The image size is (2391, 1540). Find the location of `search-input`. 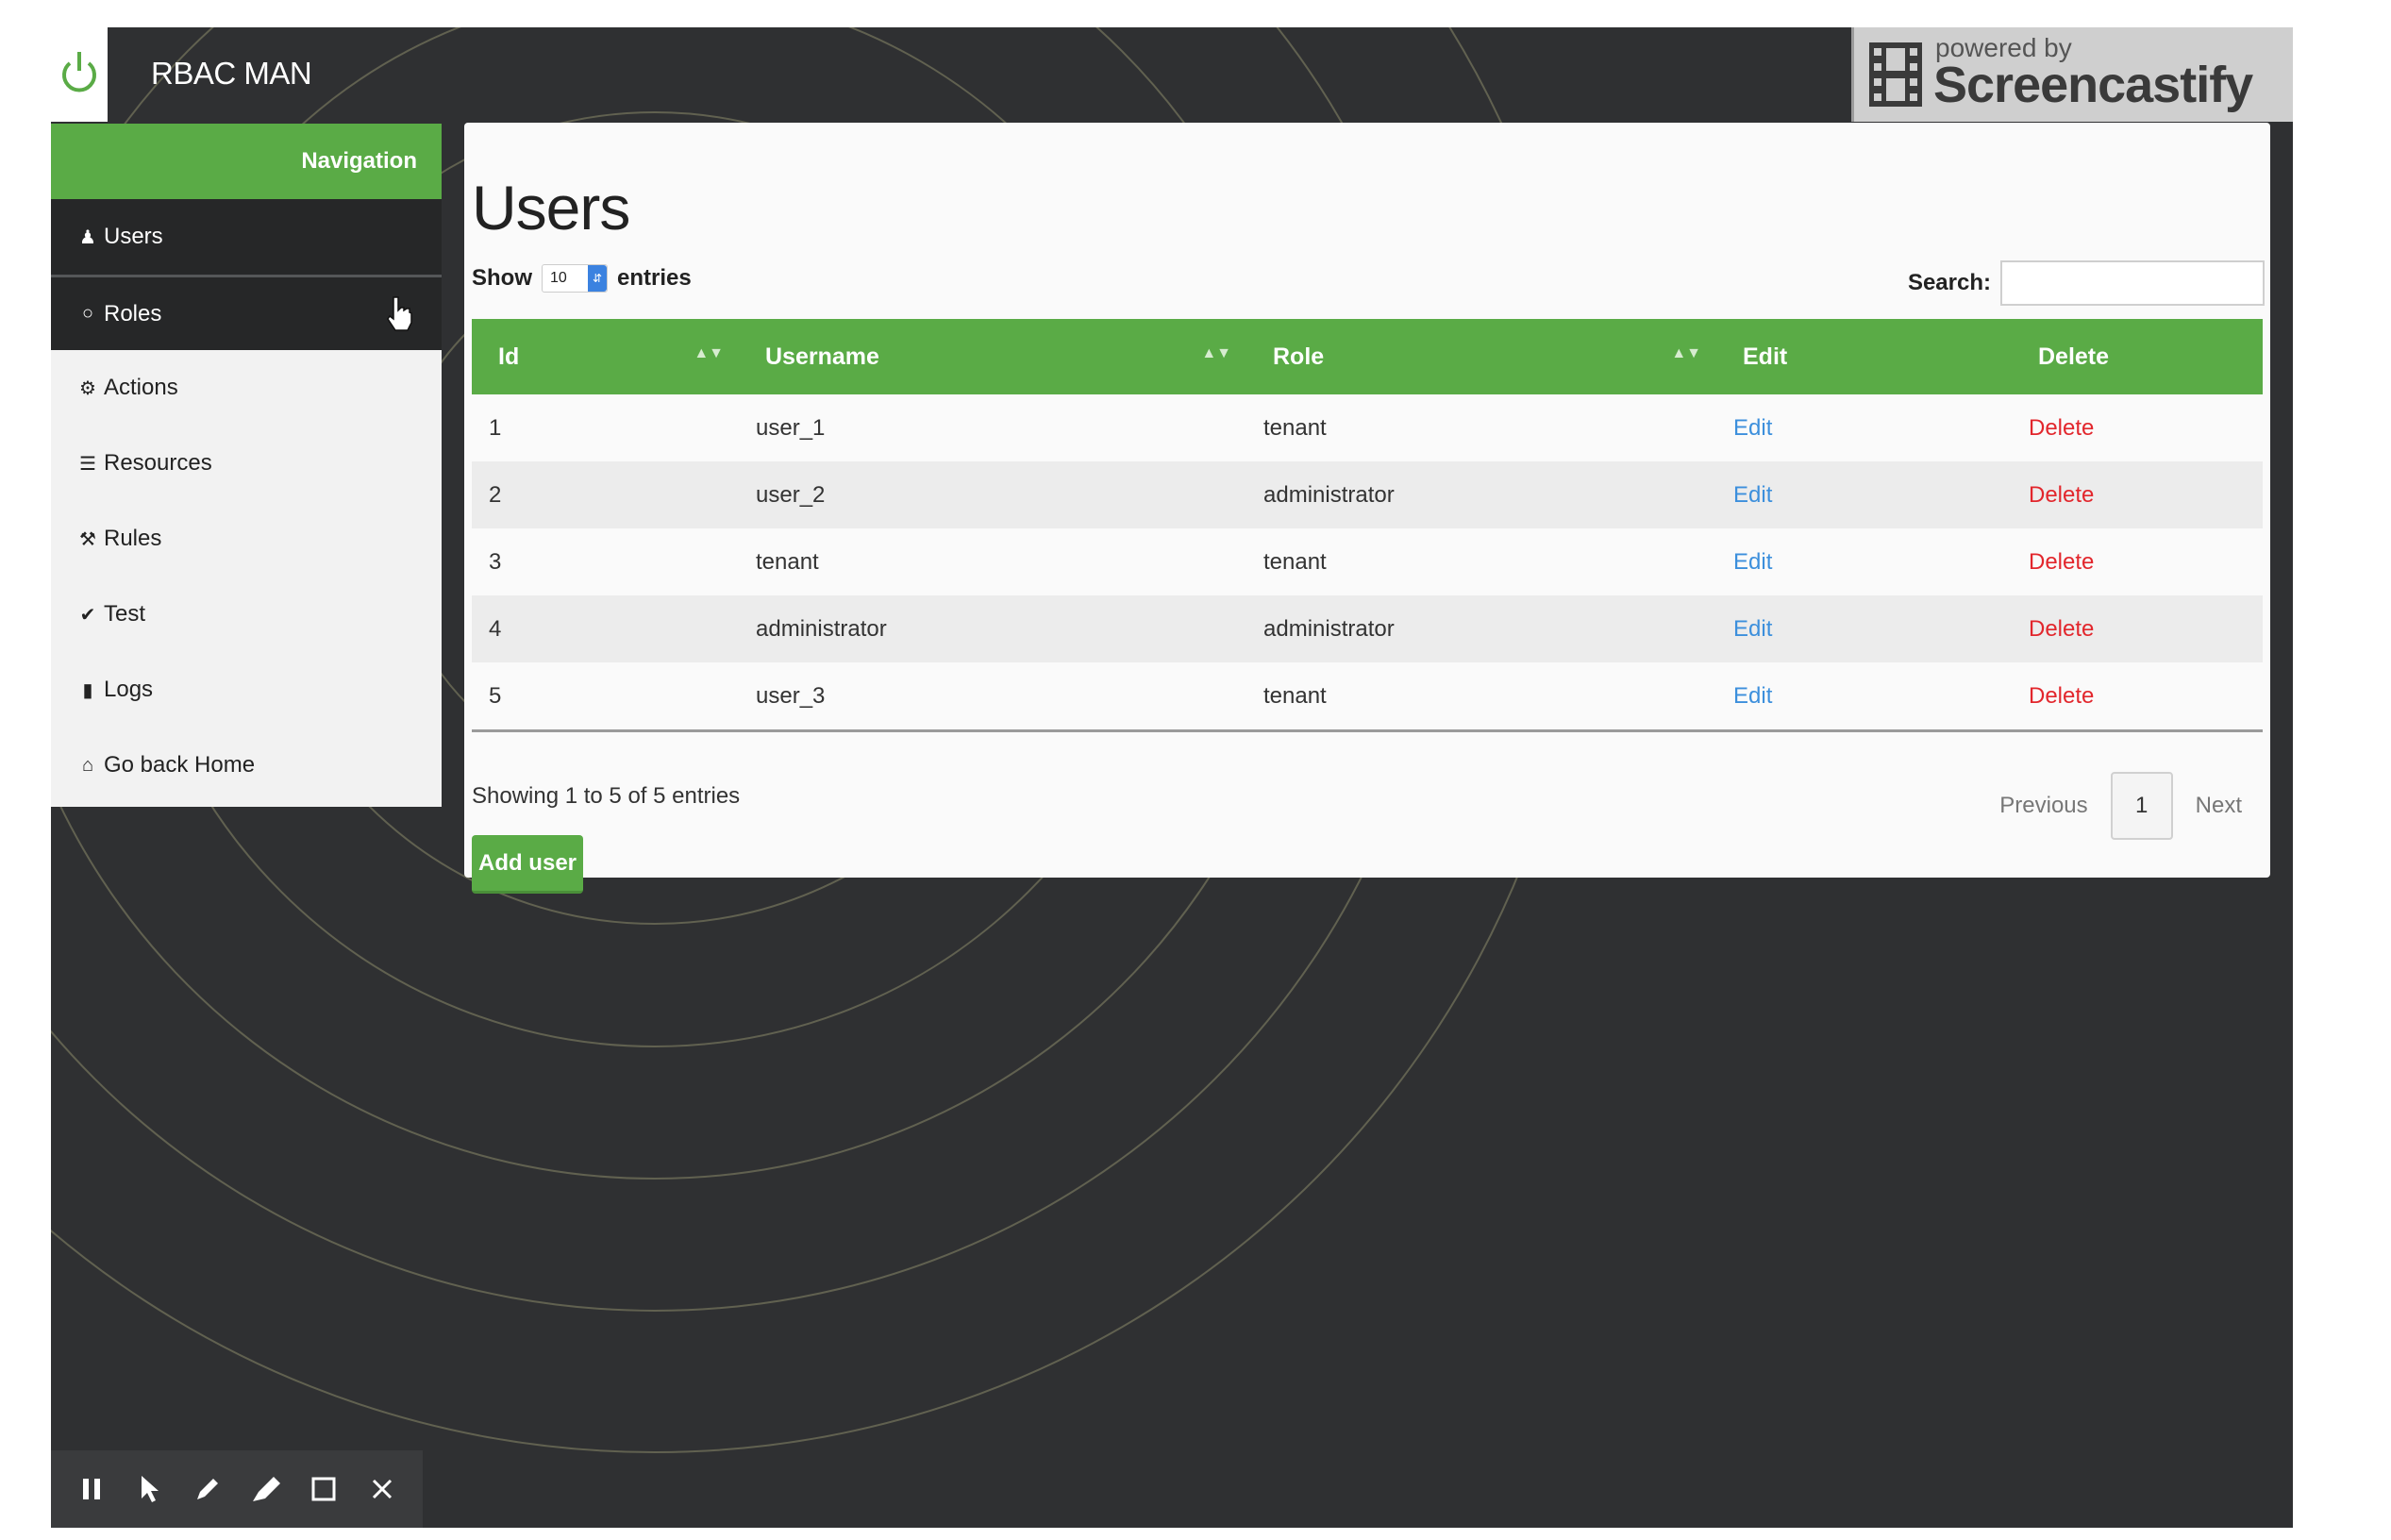

search-input is located at coordinates (2132, 283).